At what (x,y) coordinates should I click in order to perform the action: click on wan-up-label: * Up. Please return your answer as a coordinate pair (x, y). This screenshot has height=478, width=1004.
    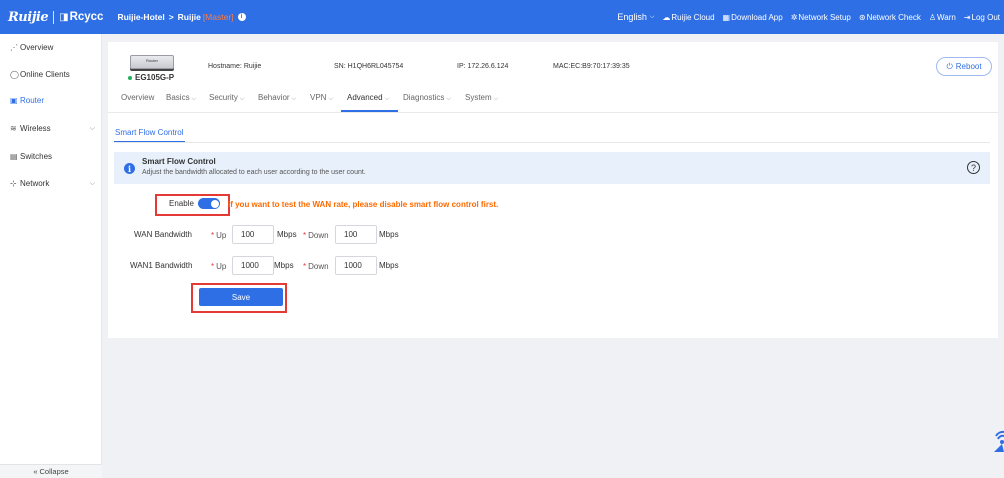
    Looking at the image, I should click on (219, 235).